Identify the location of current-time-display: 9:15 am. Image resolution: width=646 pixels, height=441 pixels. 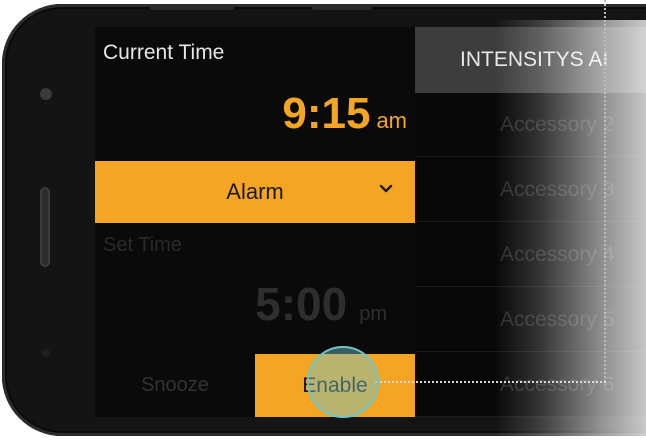
(344, 114).